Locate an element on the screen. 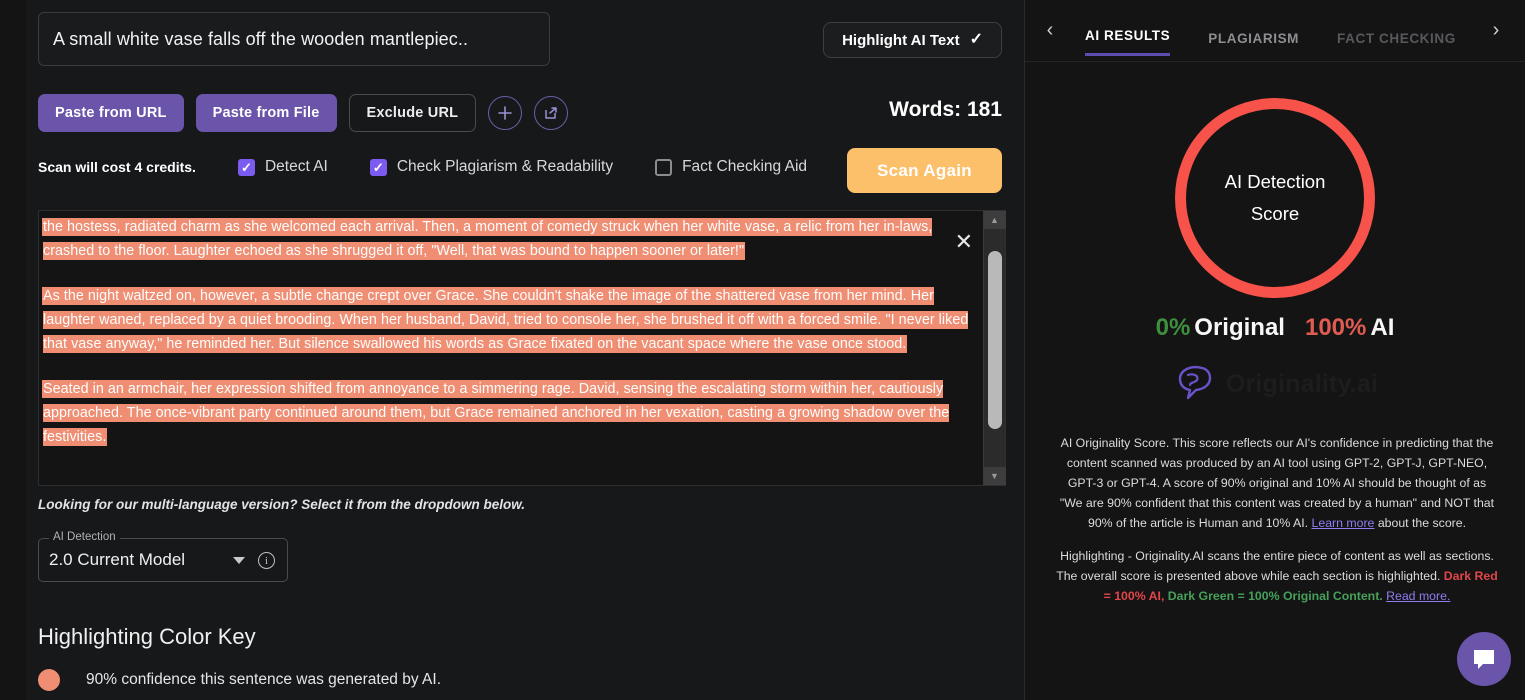  dark-green-legend: Dark Green = 100% Original Content. is located at coordinates (1275, 596).